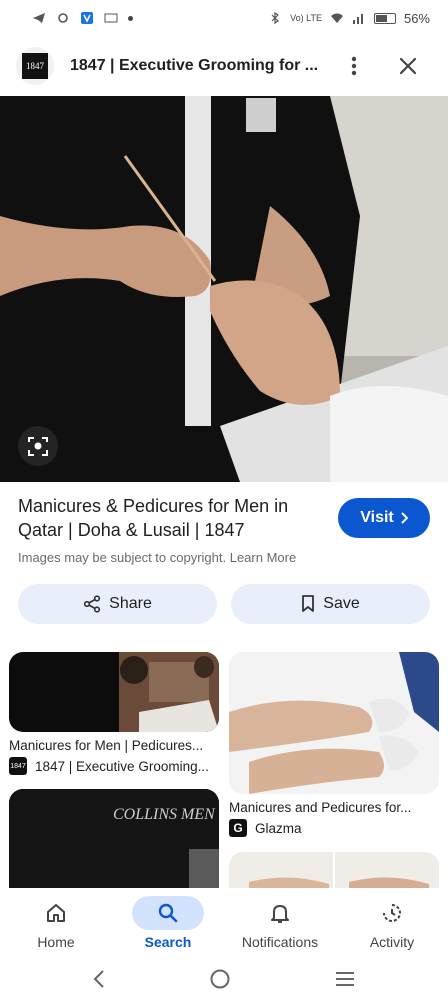  I want to click on activity-icon, so click(392, 913).